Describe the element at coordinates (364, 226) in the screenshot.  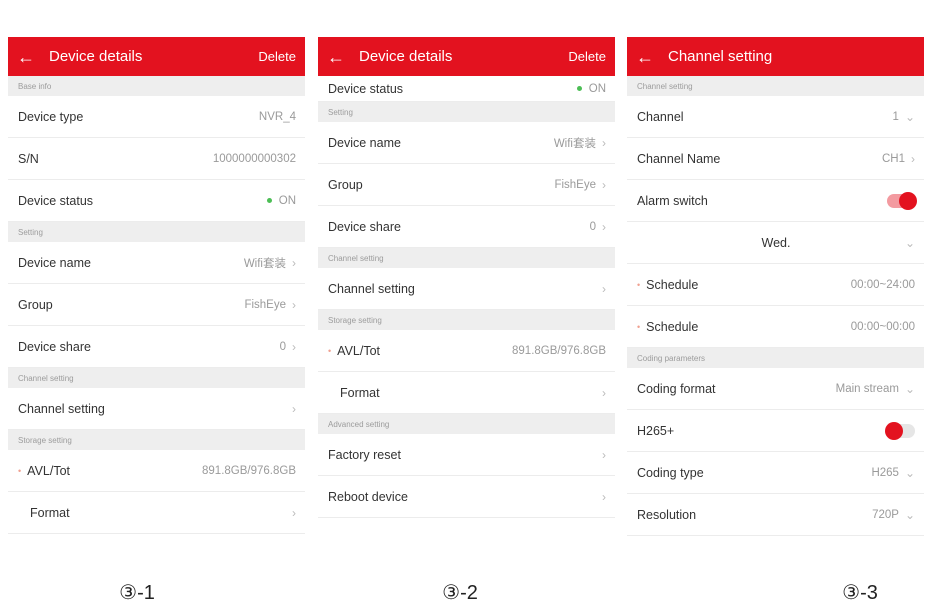
I see `row-label: Device share` at that location.